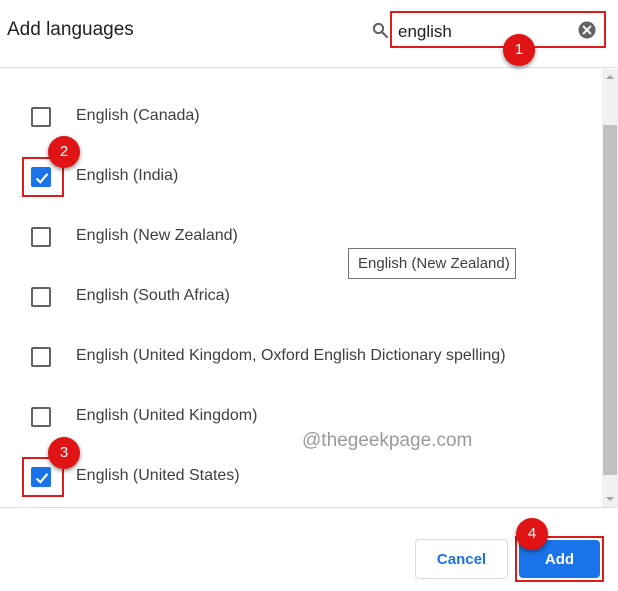  What do you see at coordinates (587, 30) in the screenshot?
I see `clear-icon` at bounding box center [587, 30].